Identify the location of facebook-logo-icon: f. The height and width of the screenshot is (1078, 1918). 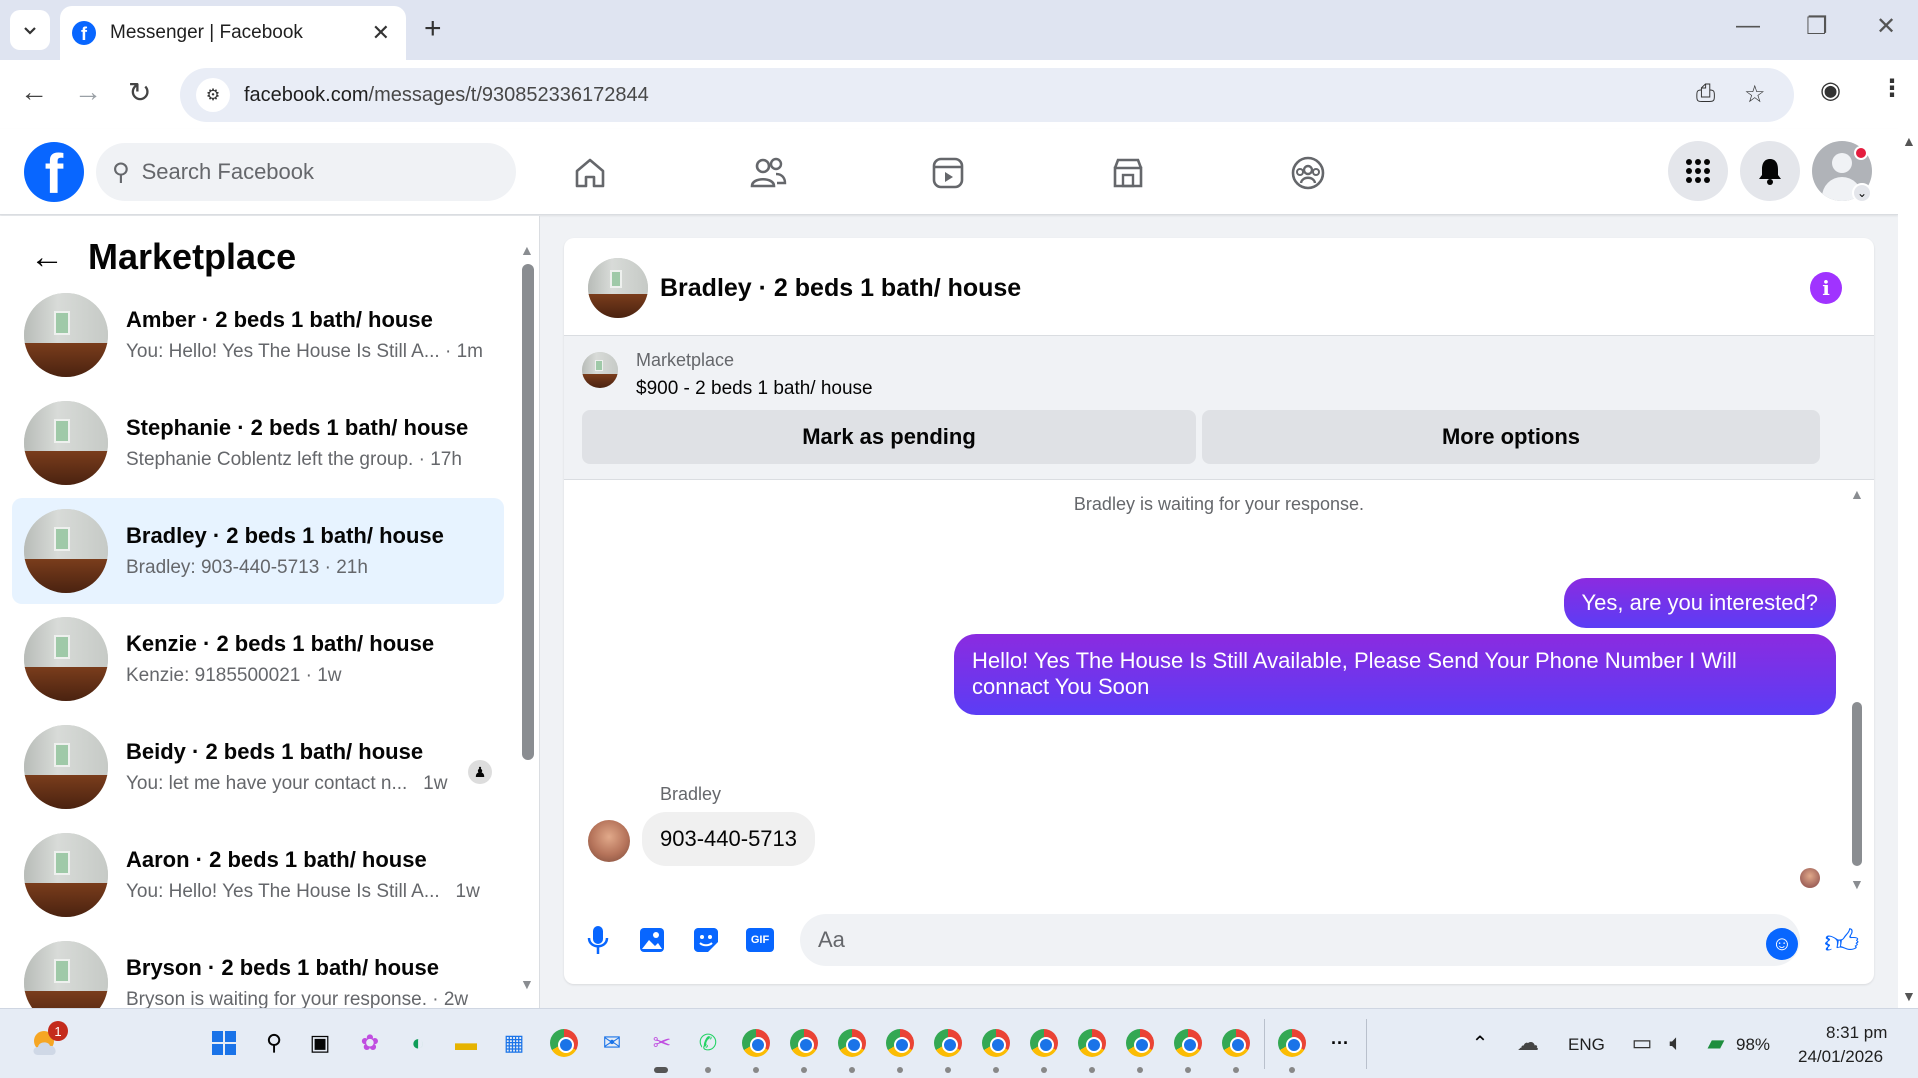
(54, 172).